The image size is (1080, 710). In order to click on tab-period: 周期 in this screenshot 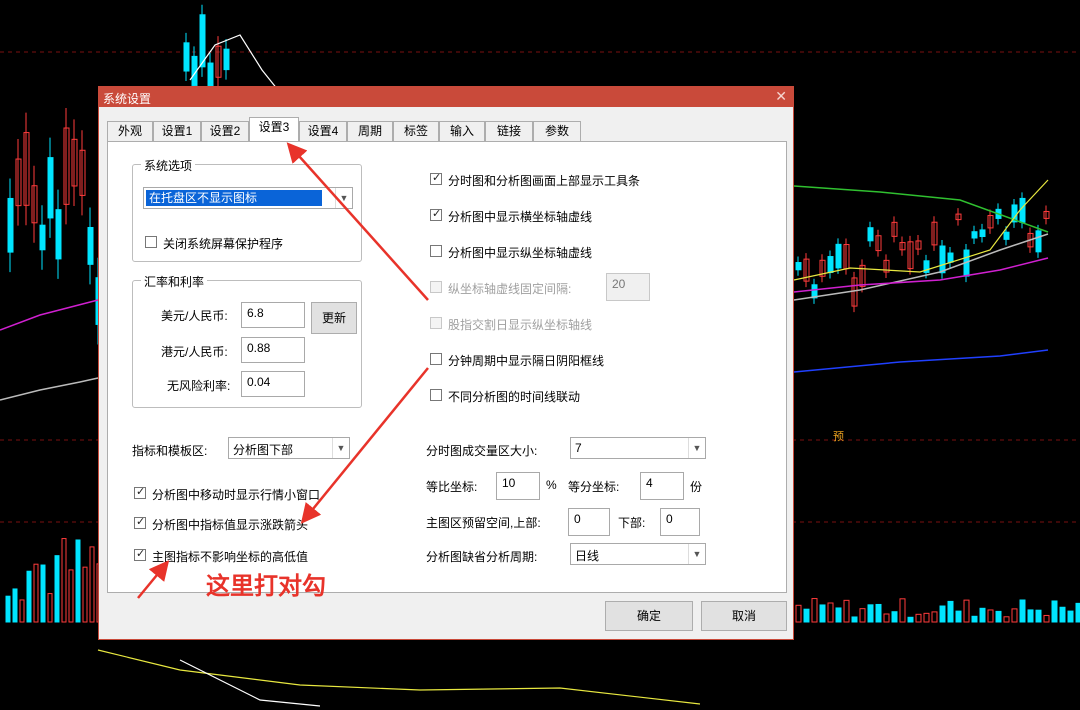, I will do `click(370, 131)`.